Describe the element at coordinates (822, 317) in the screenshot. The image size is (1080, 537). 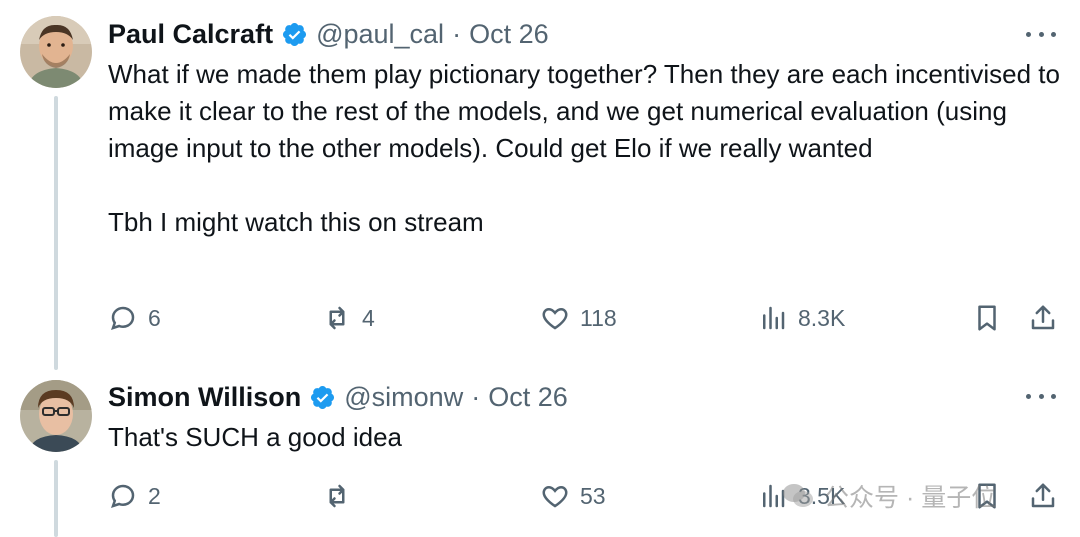
I see `views-count: 8.3K` at that location.